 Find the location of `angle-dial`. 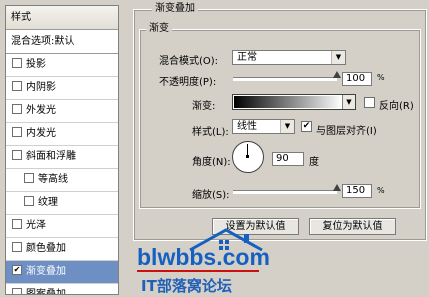

angle-dial is located at coordinates (248, 157).